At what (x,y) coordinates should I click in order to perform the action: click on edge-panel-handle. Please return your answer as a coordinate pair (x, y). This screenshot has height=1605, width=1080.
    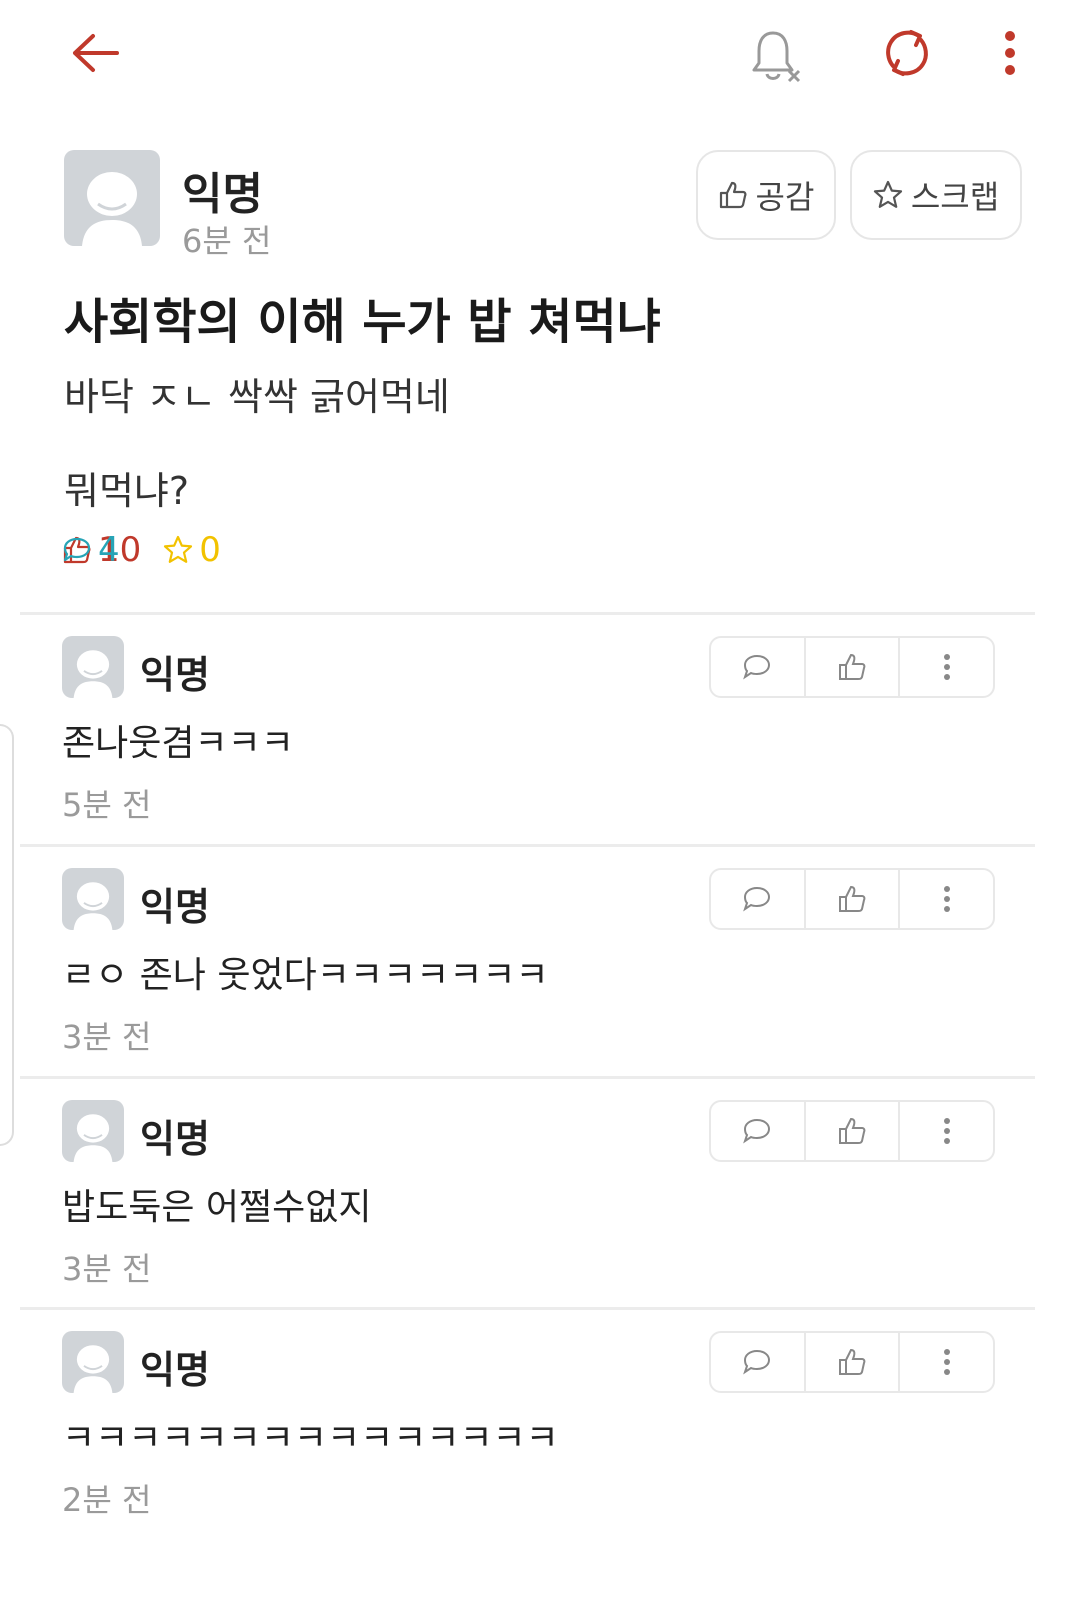
    Looking at the image, I should click on (7, 935).